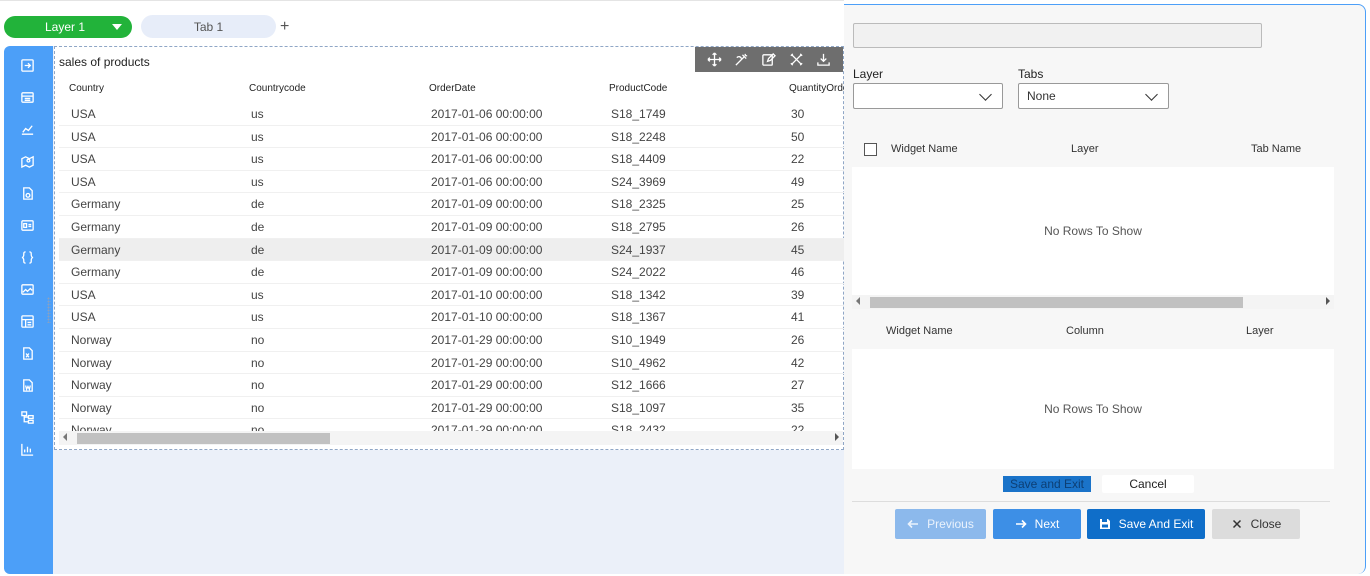  What do you see at coordinates (638, 159) in the screenshot?
I see `table-cell: S18_4409` at bounding box center [638, 159].